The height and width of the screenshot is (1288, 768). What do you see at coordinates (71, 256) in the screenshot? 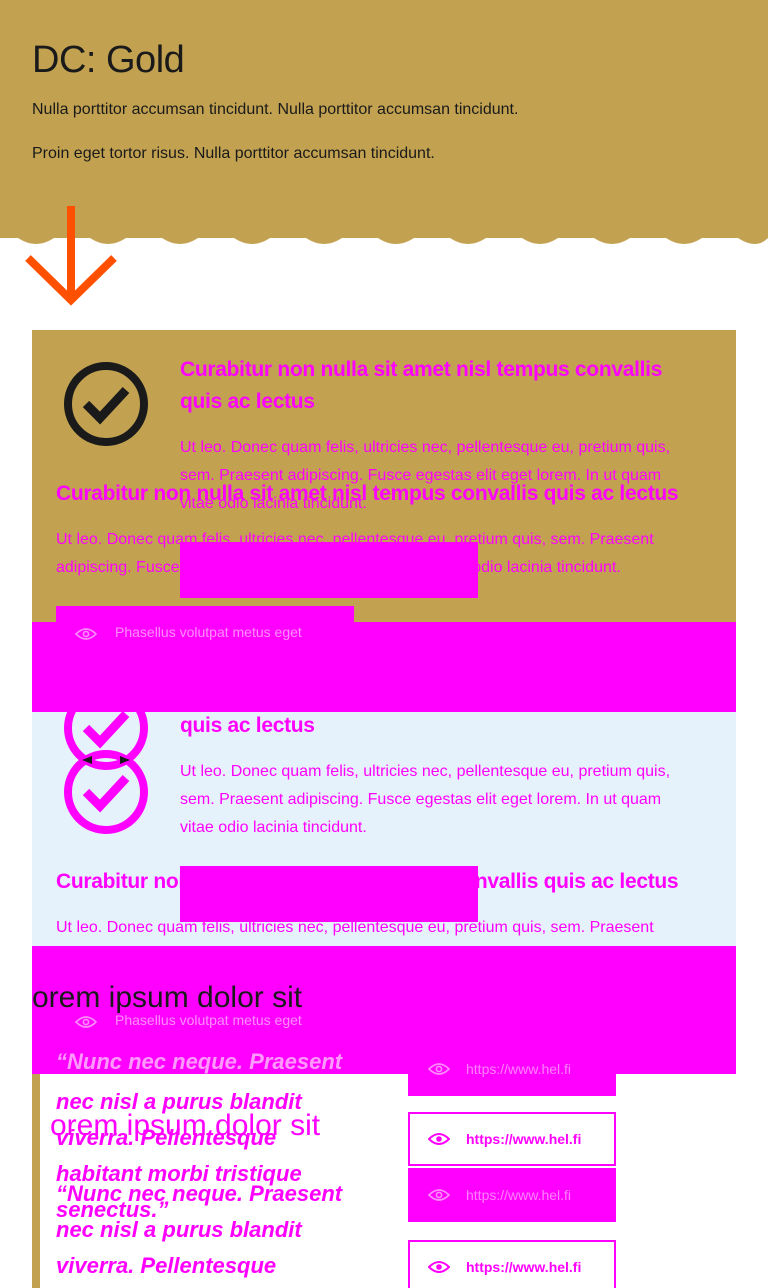
I see `arrow-down-icon` at bounding box center [71, 256].